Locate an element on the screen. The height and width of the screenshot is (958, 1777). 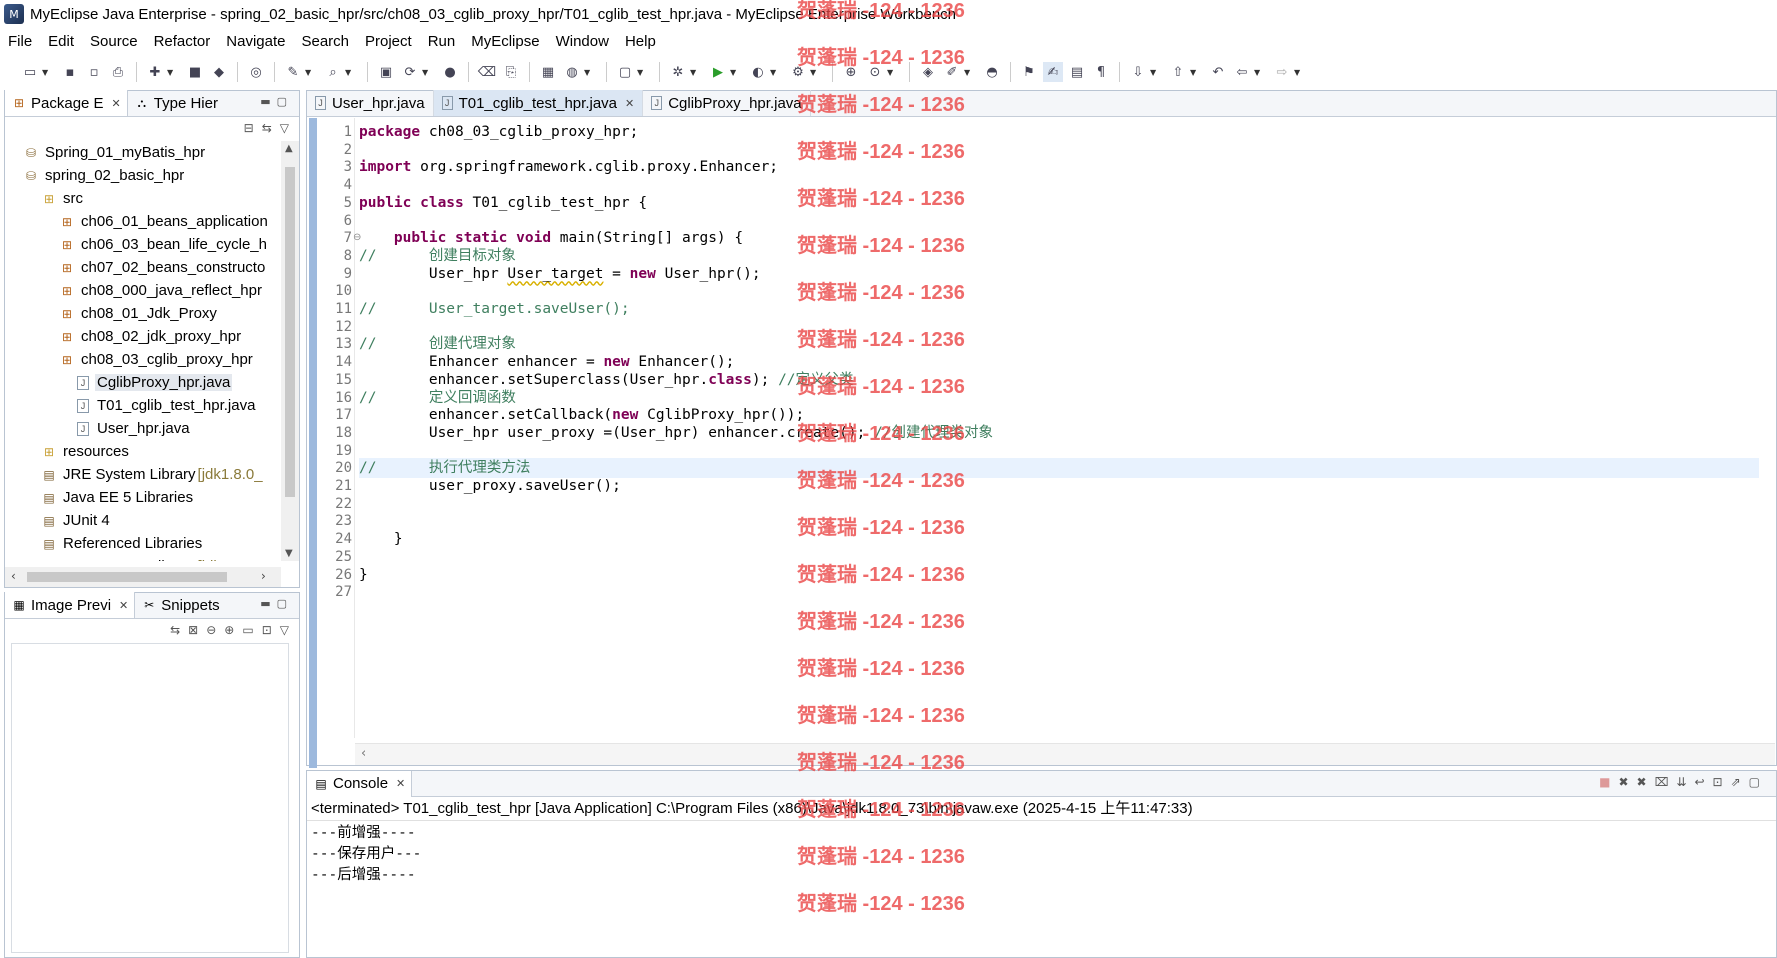
monitor-dropdown-icon: ▼ is located at coordinates (642, 72).